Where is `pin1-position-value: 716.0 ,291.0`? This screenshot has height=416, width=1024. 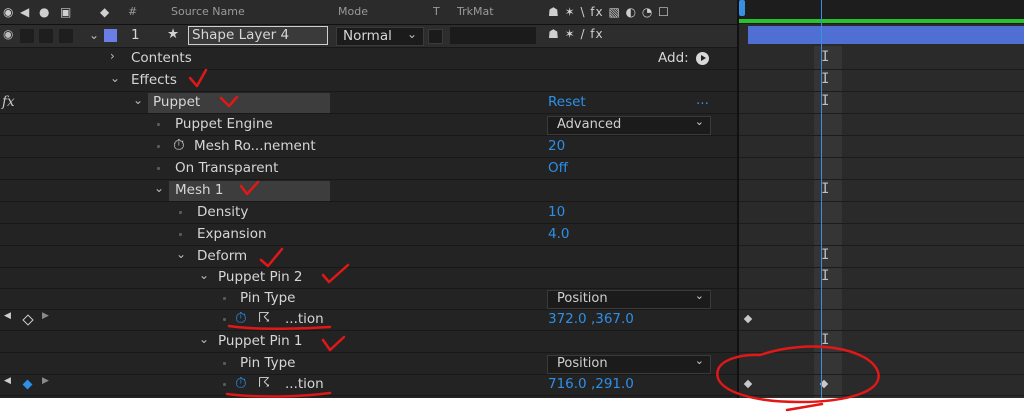
pin1-position-value: 716.0 ,291.0 is located at coordinates (591, 384).